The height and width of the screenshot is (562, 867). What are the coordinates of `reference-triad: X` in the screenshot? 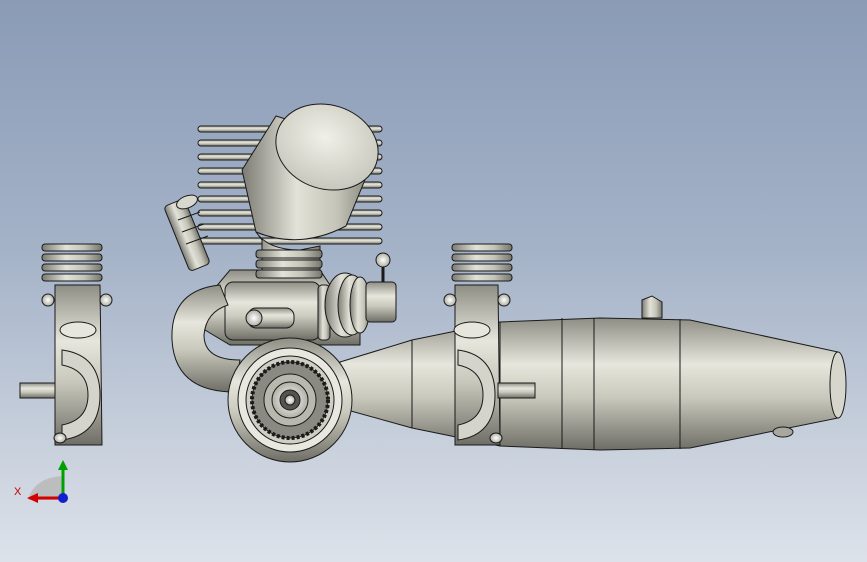 It's located at (41, 481).